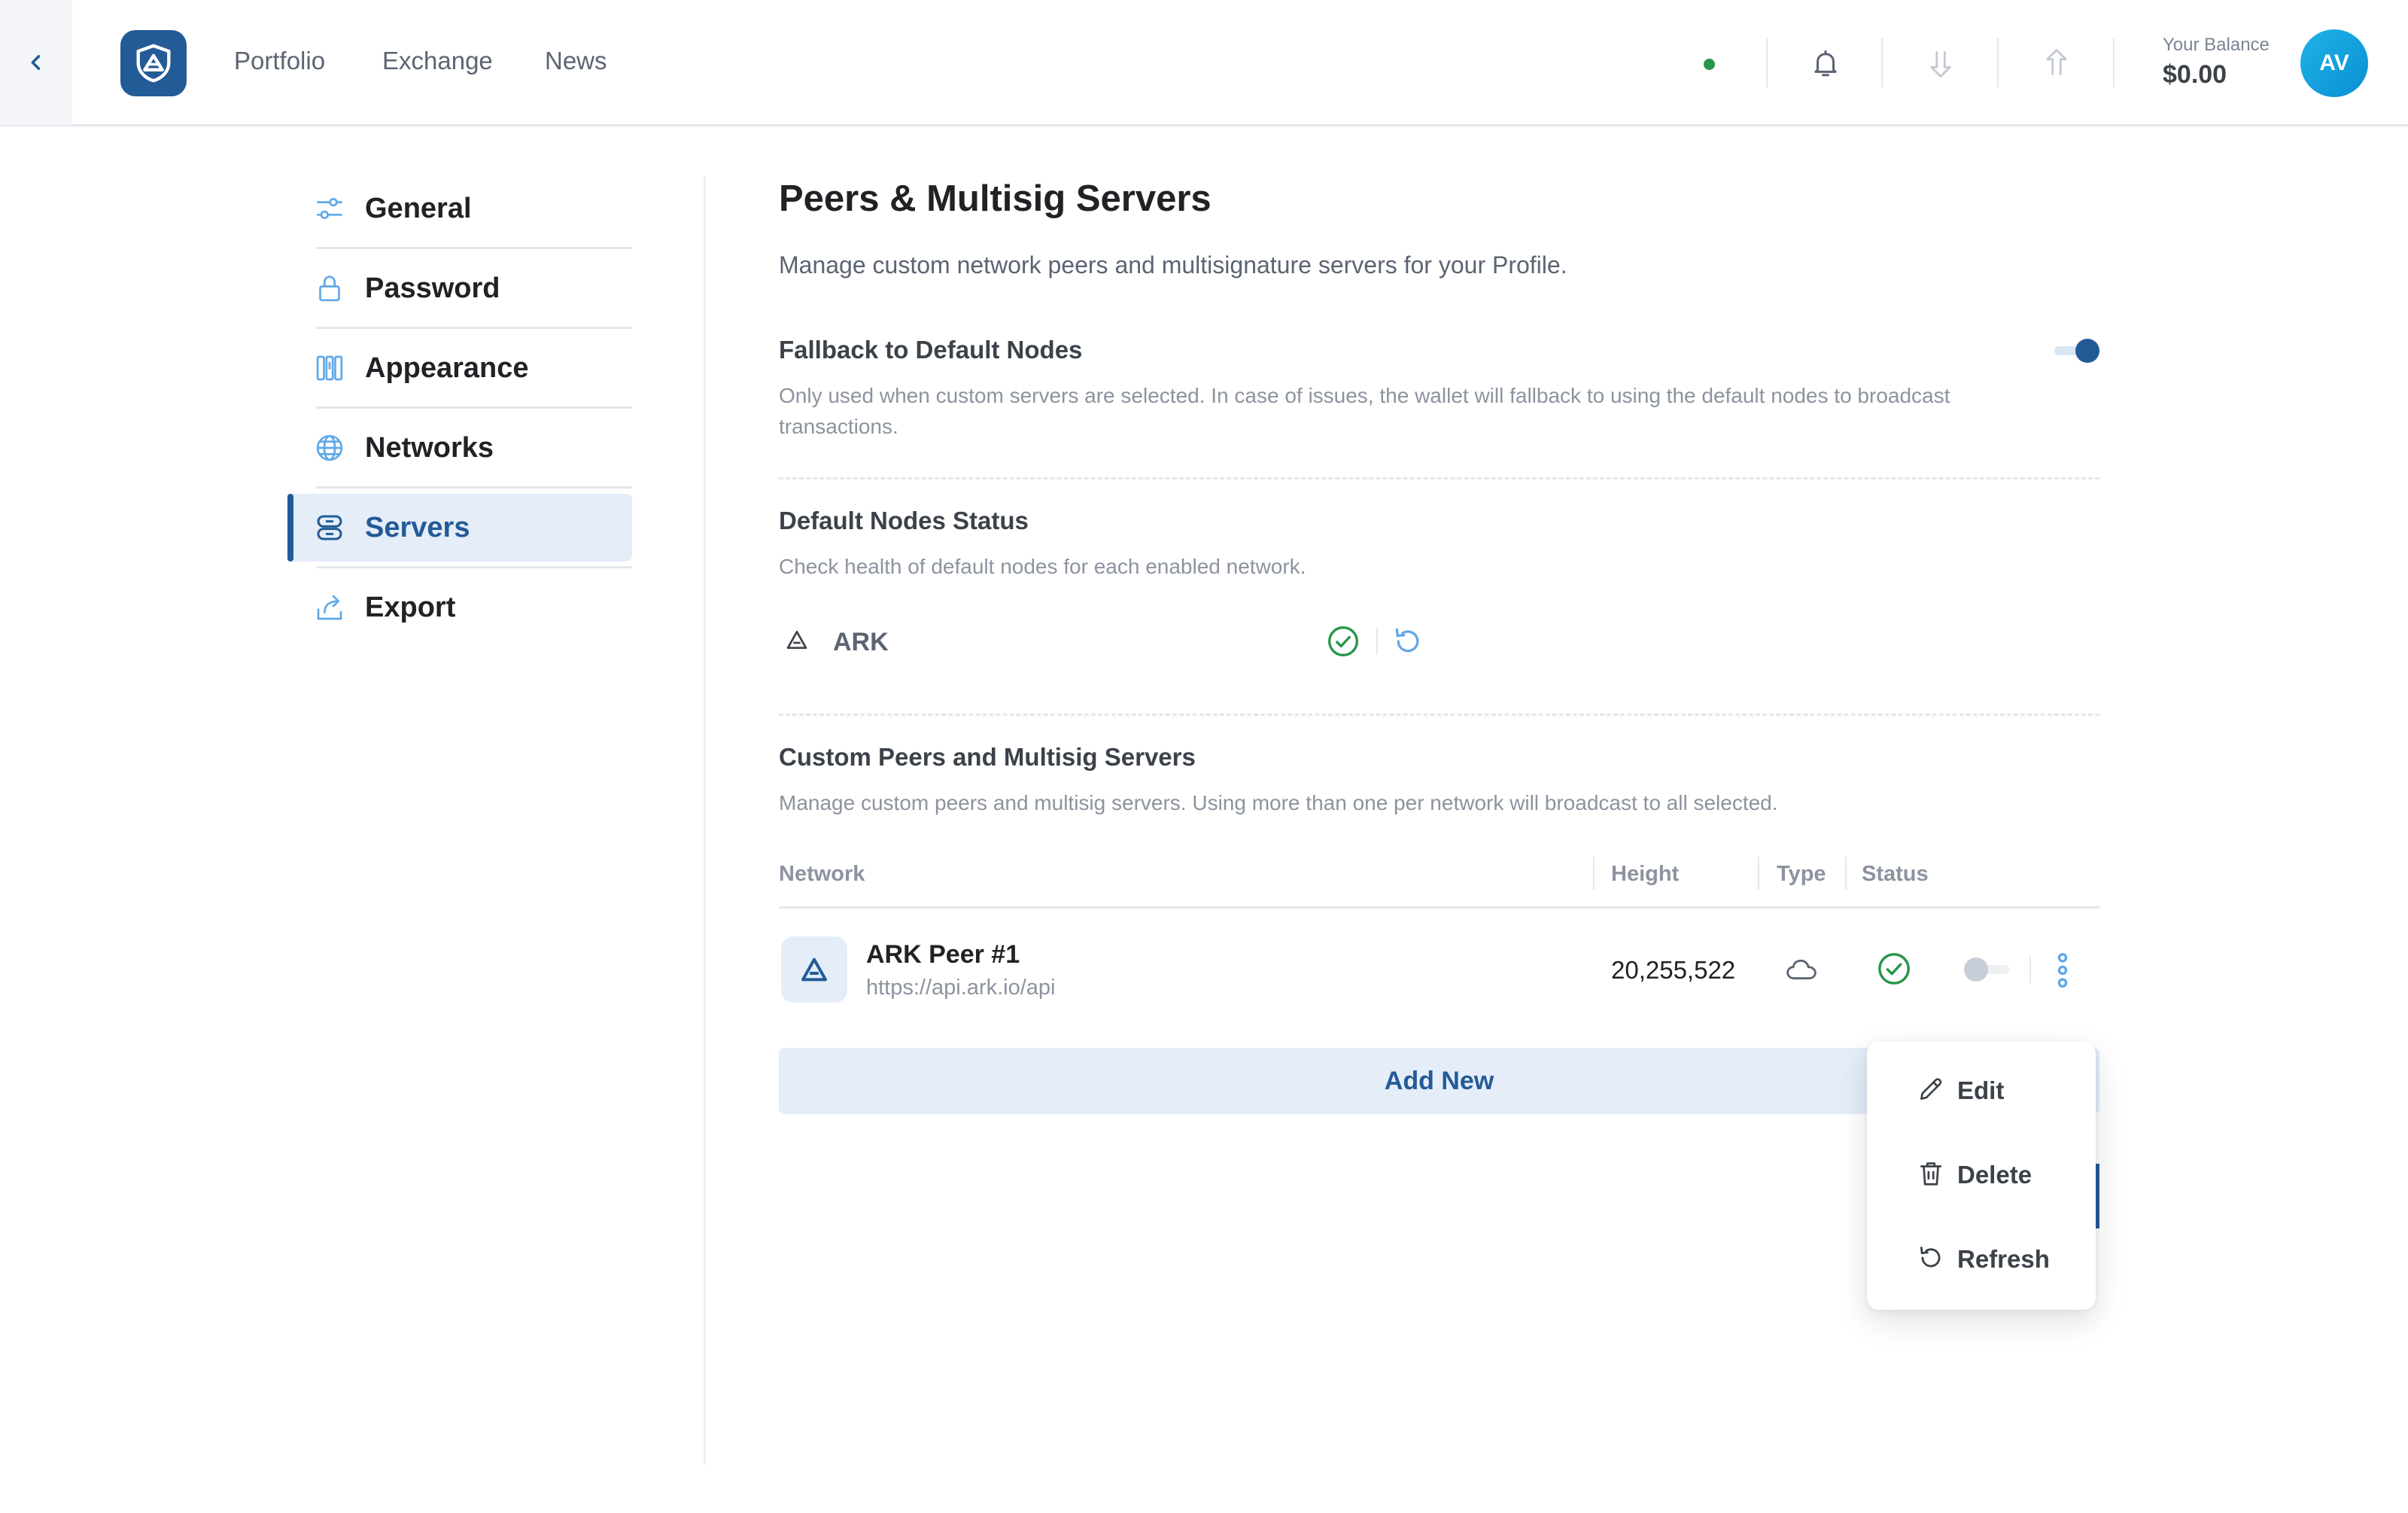  What do you see at coordinates (437, 61) in the screenshot?
I see `nav-exchange: Exchange` at bounding box center [437, 61].